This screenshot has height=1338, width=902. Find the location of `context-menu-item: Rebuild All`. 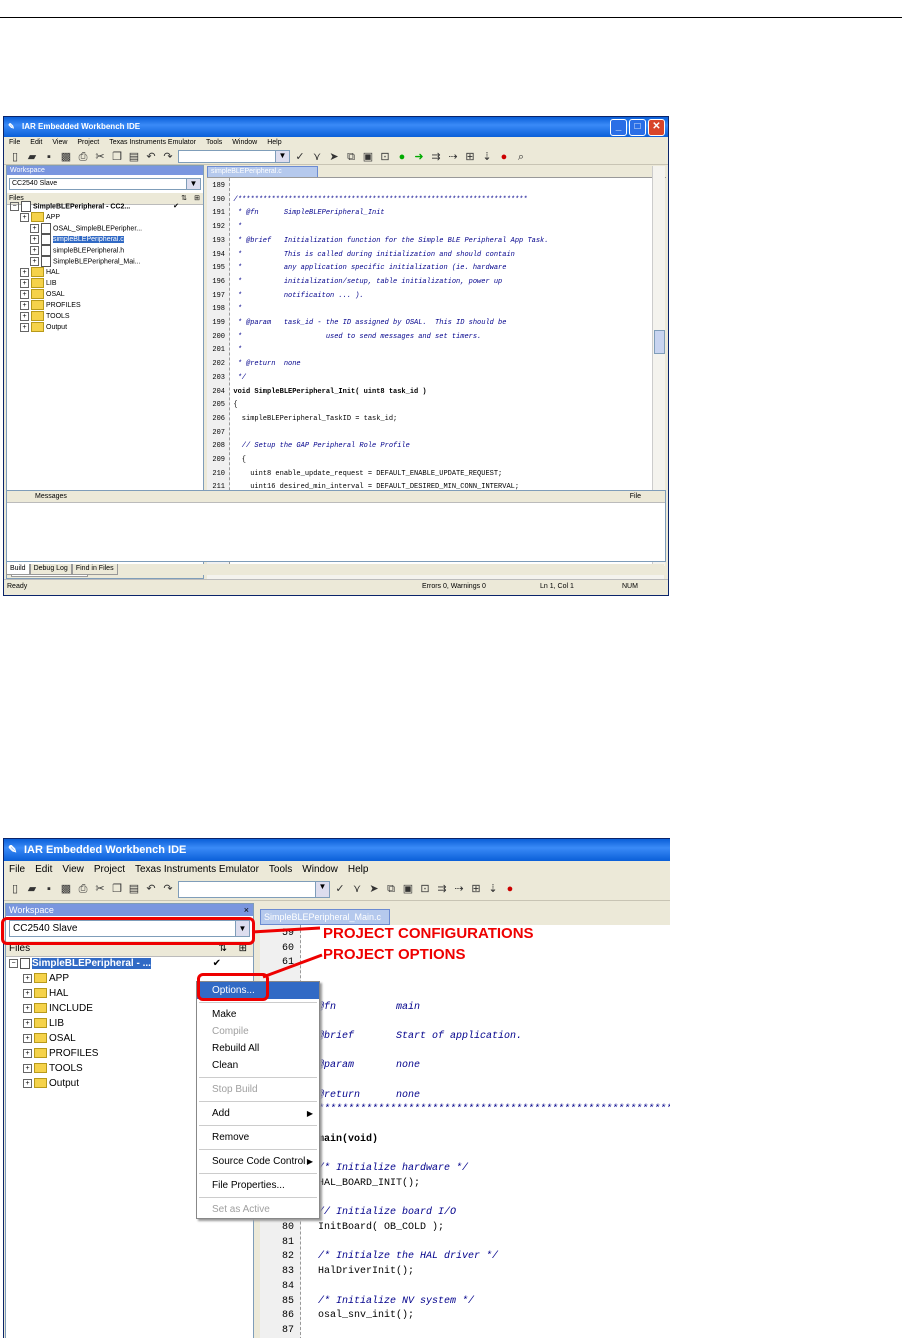

context-menu-item: Rebuild All is located at coordinates (258, 1048).